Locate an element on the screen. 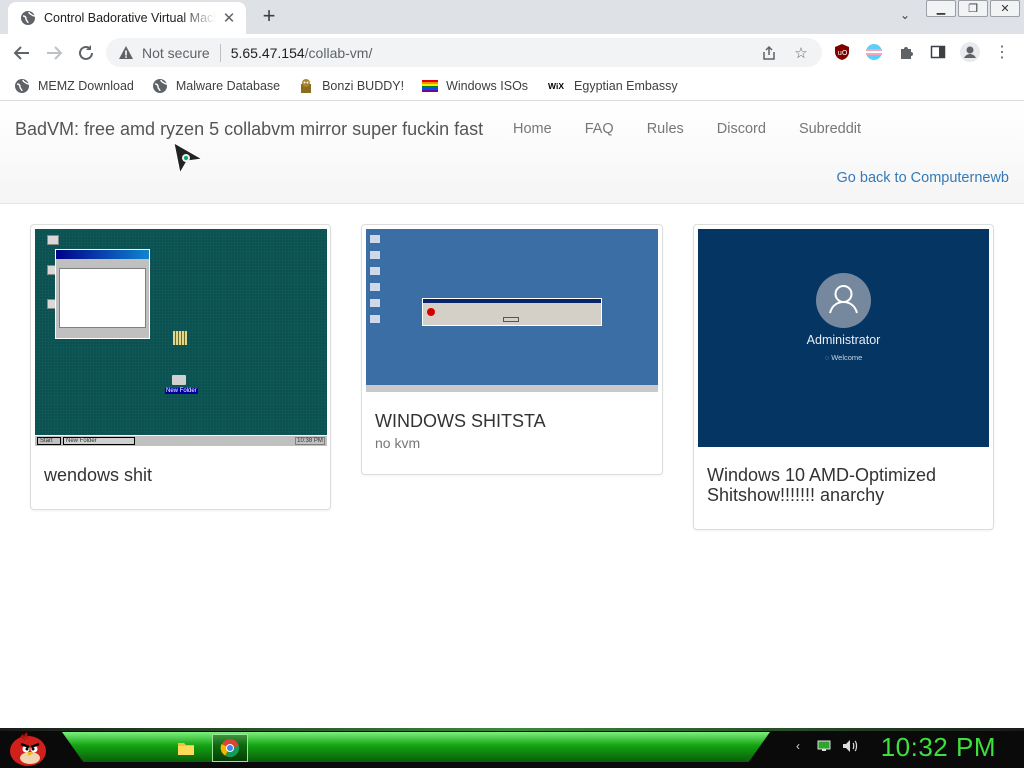 This screenshot has height=768, width=1024. folder-icon is located at coordinates (179, 380).